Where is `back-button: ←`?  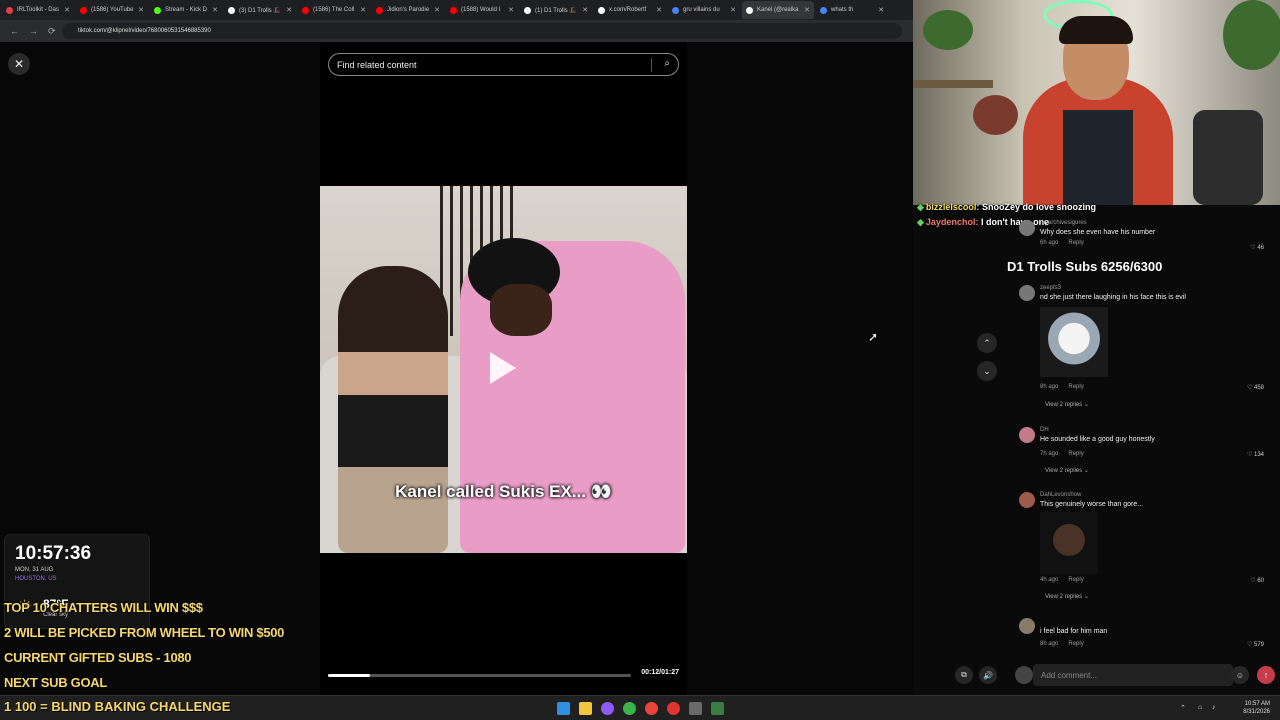 back-button: ← is located at coordinates (14, 31).